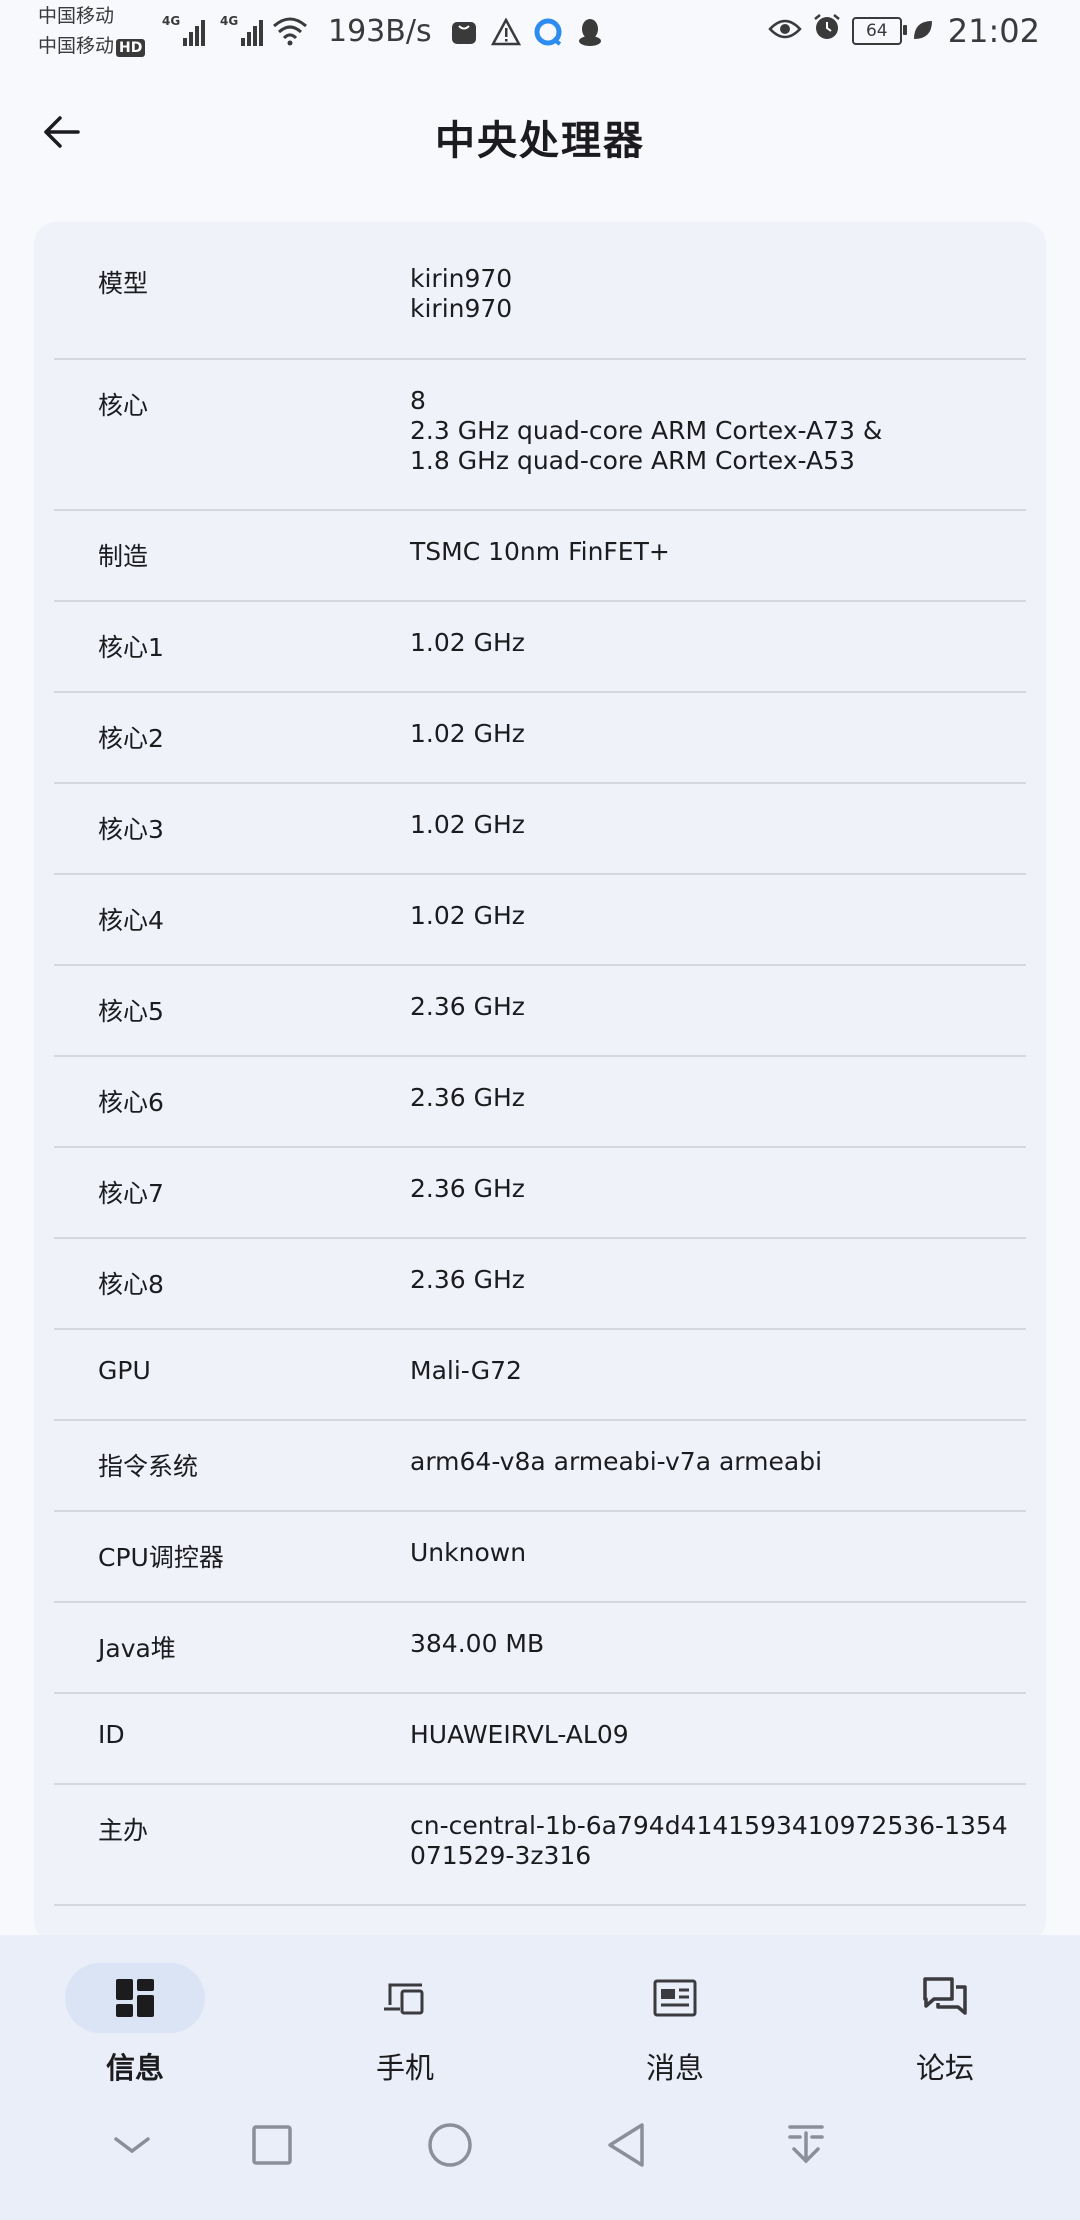  What do you see at coordinates (540, 920) in the screenshot?
I see `info-row-core4: 核心4 1.02 GHz` at bounding box center [540, 920].